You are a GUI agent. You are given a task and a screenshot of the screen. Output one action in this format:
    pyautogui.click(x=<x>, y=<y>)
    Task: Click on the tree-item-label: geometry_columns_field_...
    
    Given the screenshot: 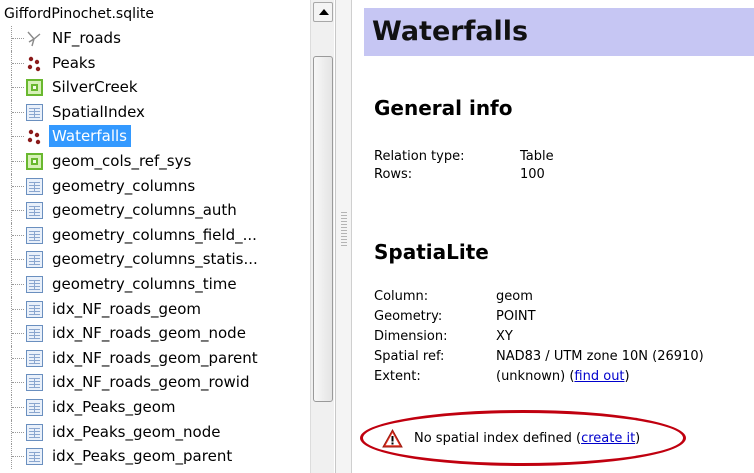 What is the action you would take?
    pyautogui.click(x=154, y=234)
    